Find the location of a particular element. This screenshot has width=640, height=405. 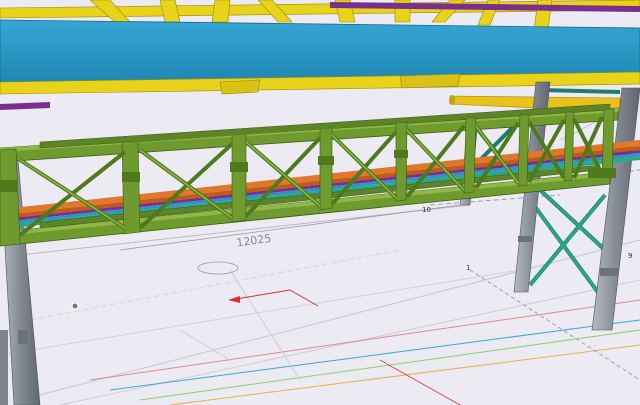

grid-label-10: 10 is located at coordinates (426, 210).